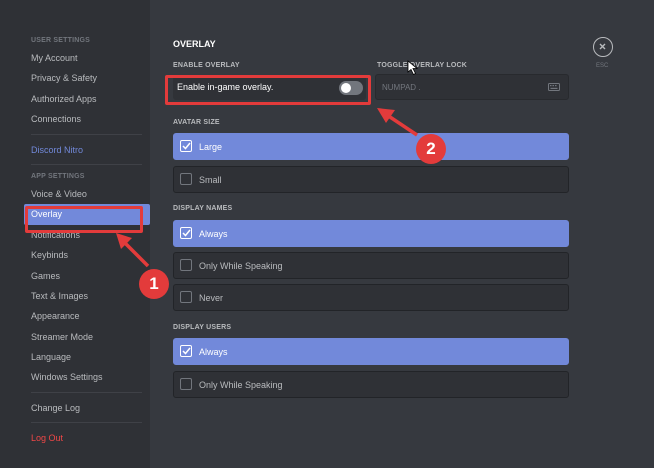  Describe the element at coordinates (87, 438) in the screenshot. I see `sidebar-item-log-out: Log Out` at that location.